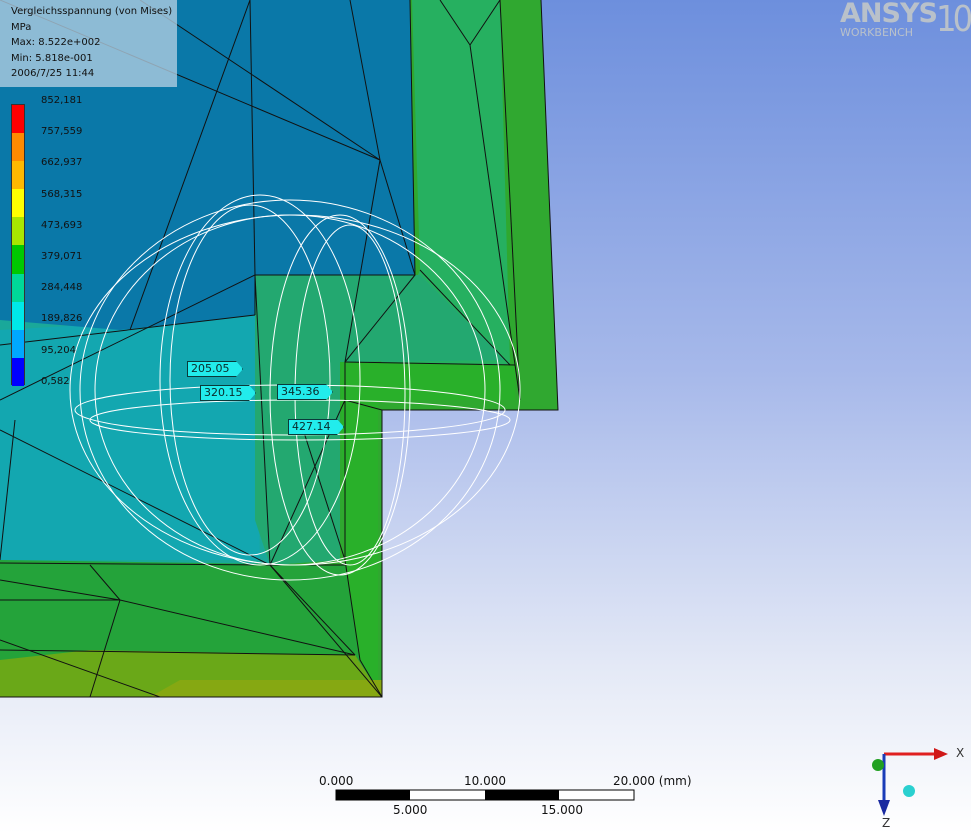 The height and width of the screenshot is (834, 971). What do you see at coordinates (228, 393) in the screenshot?
I see `probe-label: 320.15` at bounding box center [228, 393].